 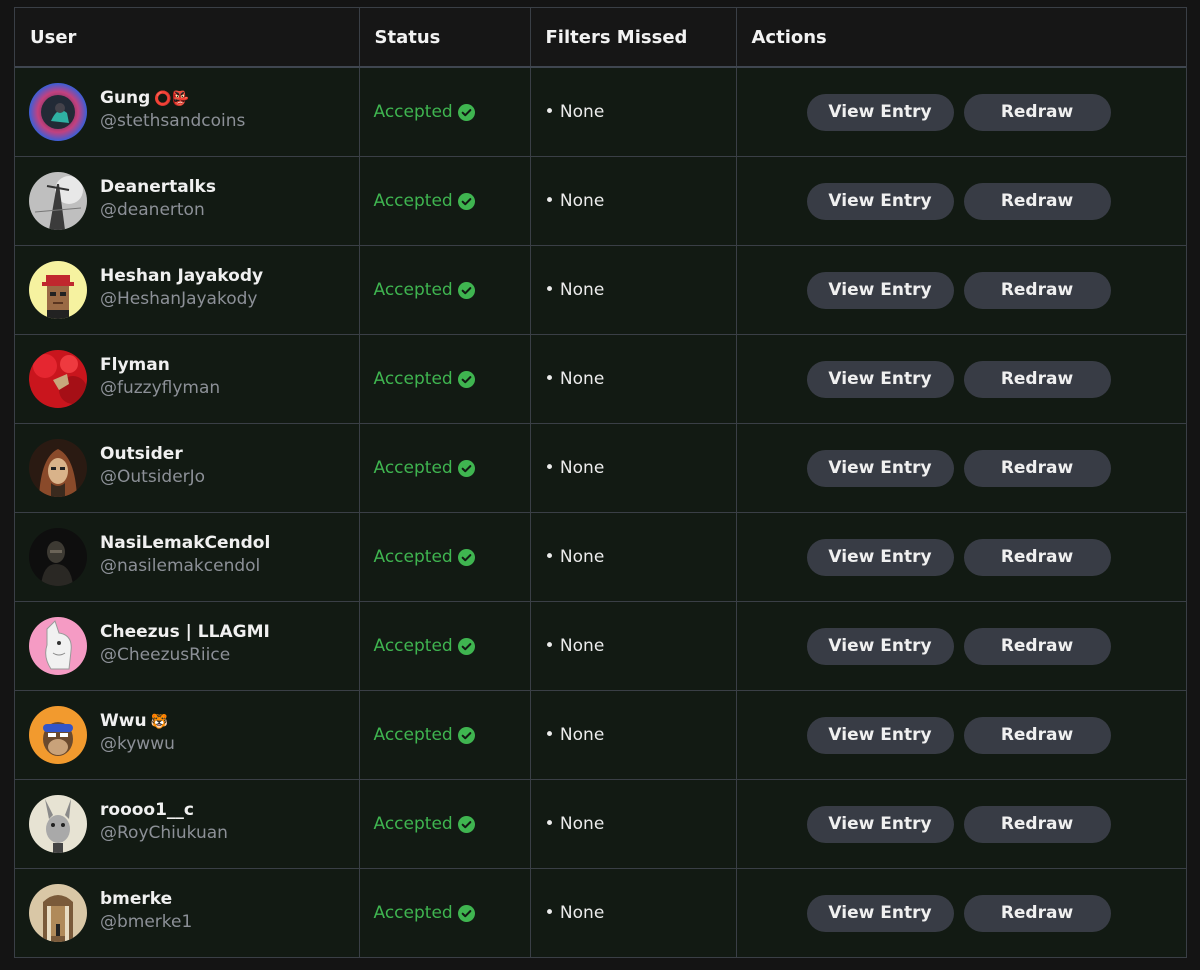 What do you see at coordinates (172, 98) in the screenshot?
I see `name-emoji: ⭕👺` at bounding box center [172, 98].